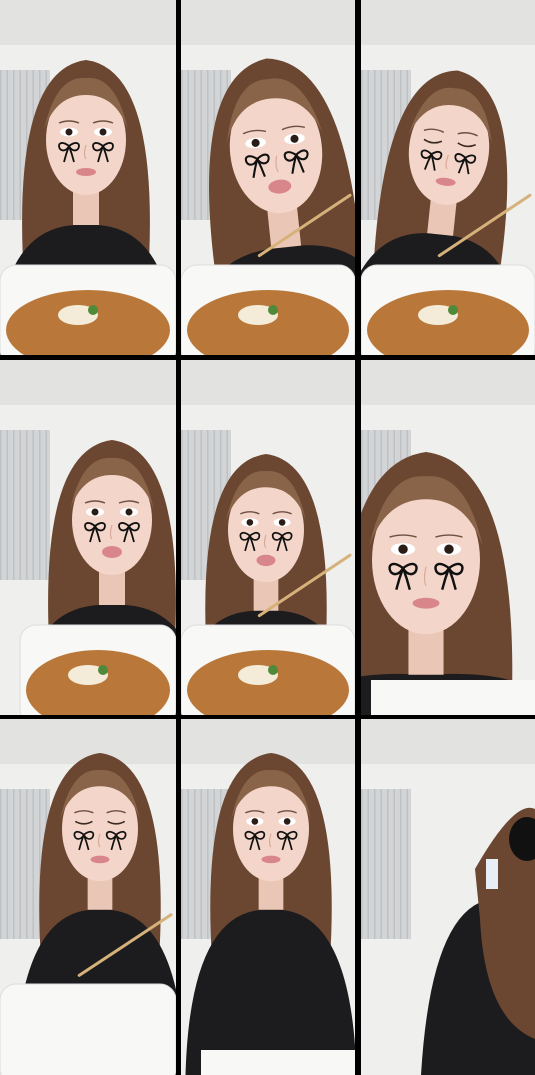  I want to click on bowl-rim, so click(88, 1029).